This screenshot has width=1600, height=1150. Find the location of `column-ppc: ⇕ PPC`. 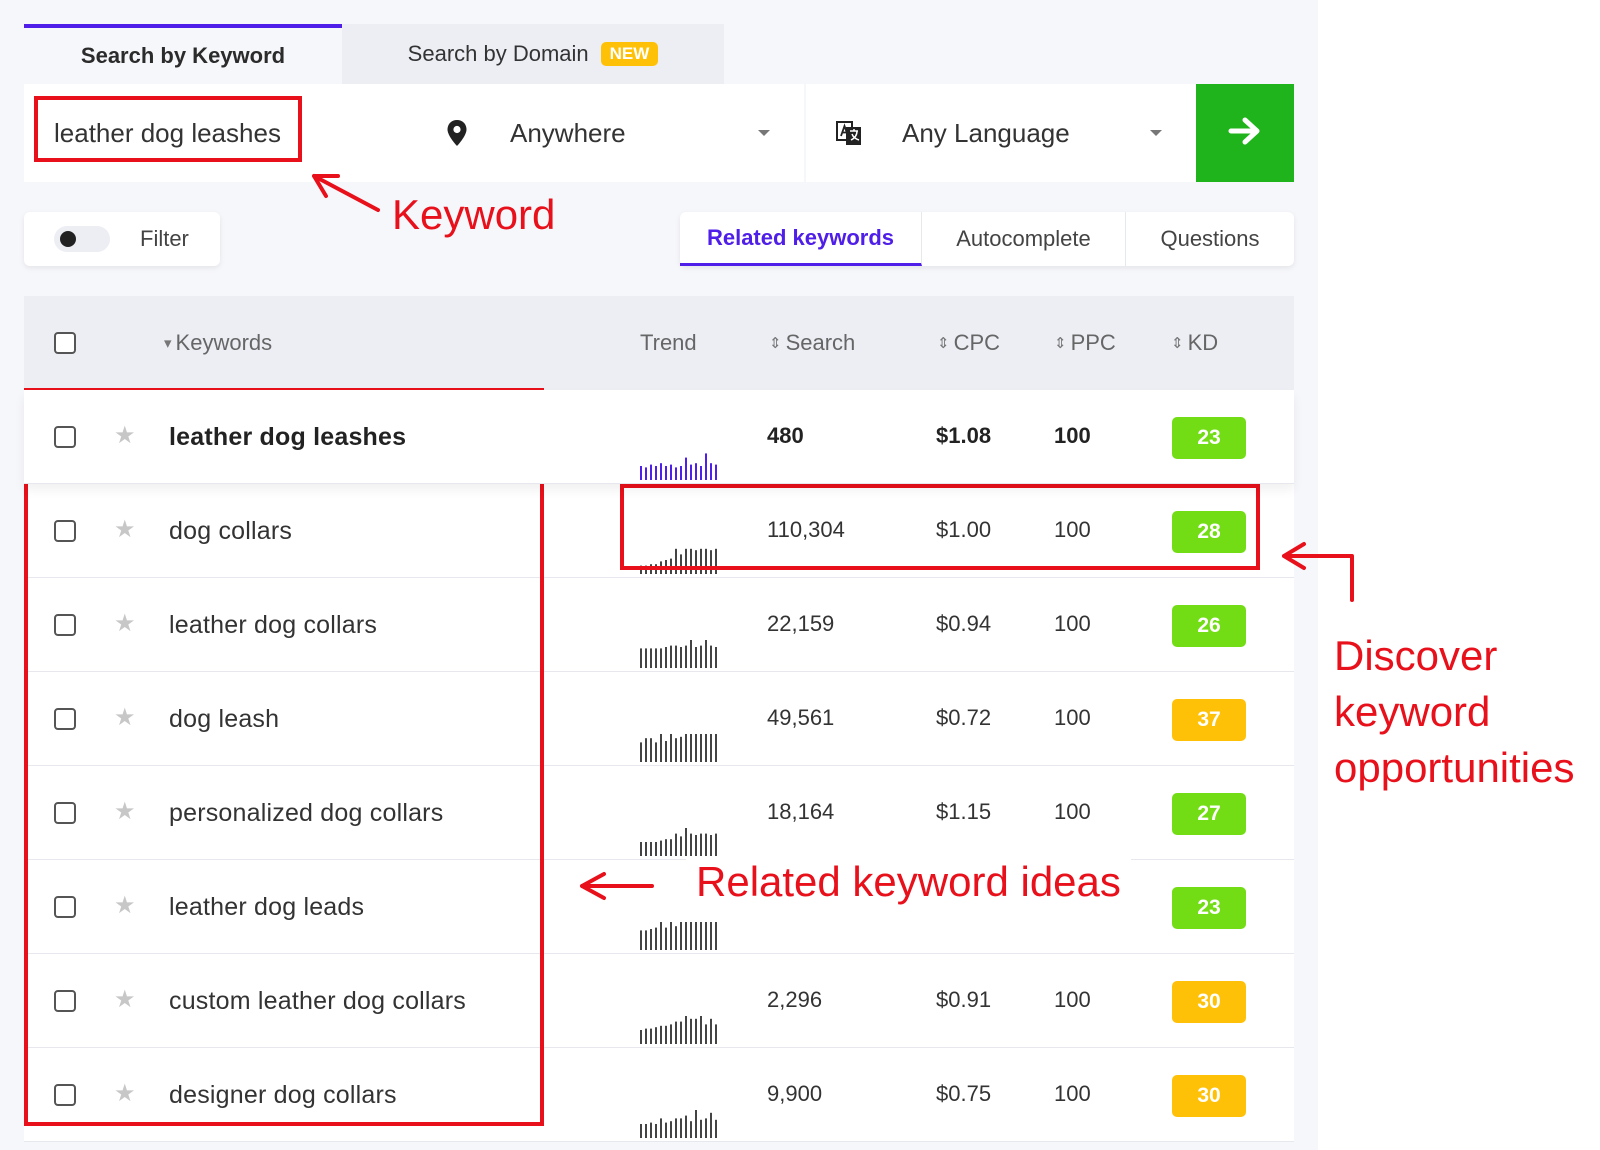

column-ppc: ⇕ PPC is located at coordinates (1085, 343).